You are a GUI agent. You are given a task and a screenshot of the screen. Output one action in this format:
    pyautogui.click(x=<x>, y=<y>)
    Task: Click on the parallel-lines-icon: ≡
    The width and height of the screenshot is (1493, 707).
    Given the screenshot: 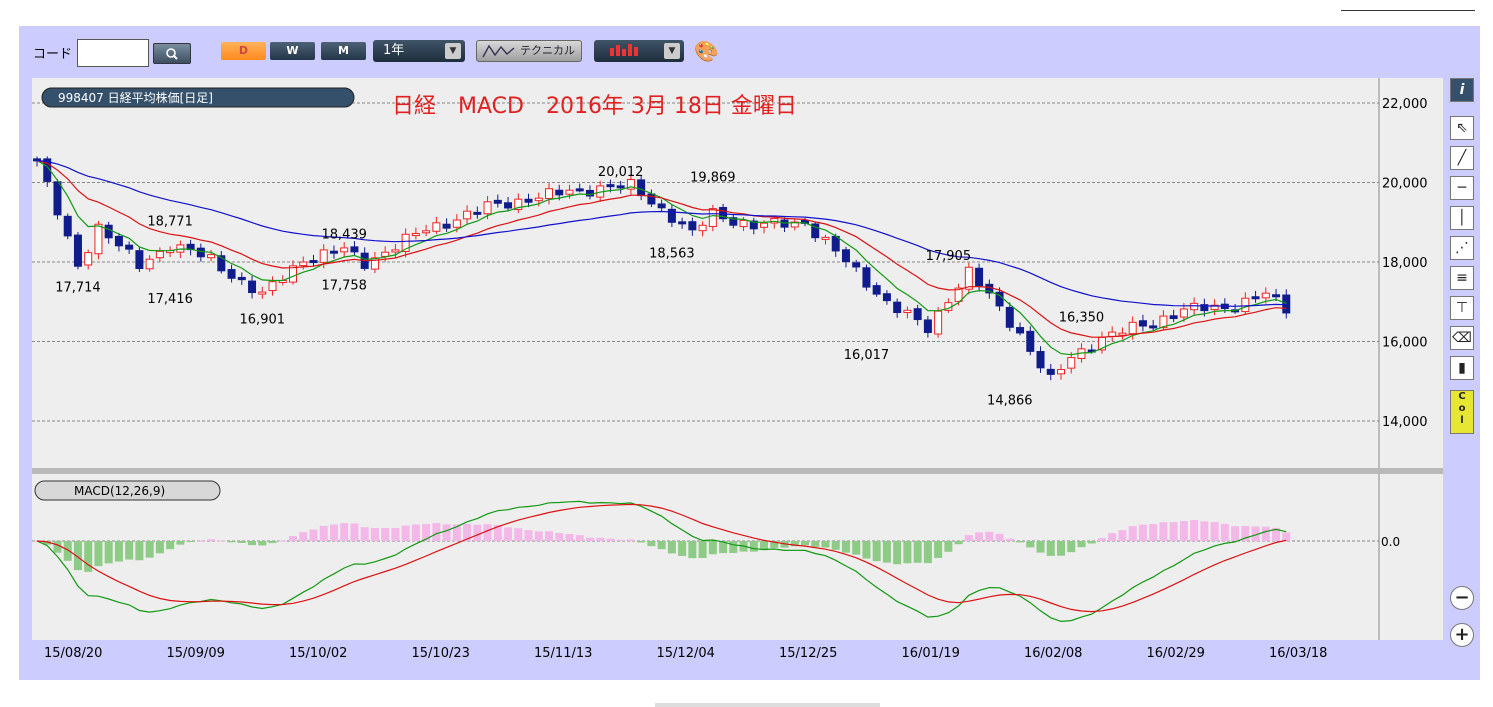 What is the action you would take?
    pyautogui.click(x=1462, y=278)
    